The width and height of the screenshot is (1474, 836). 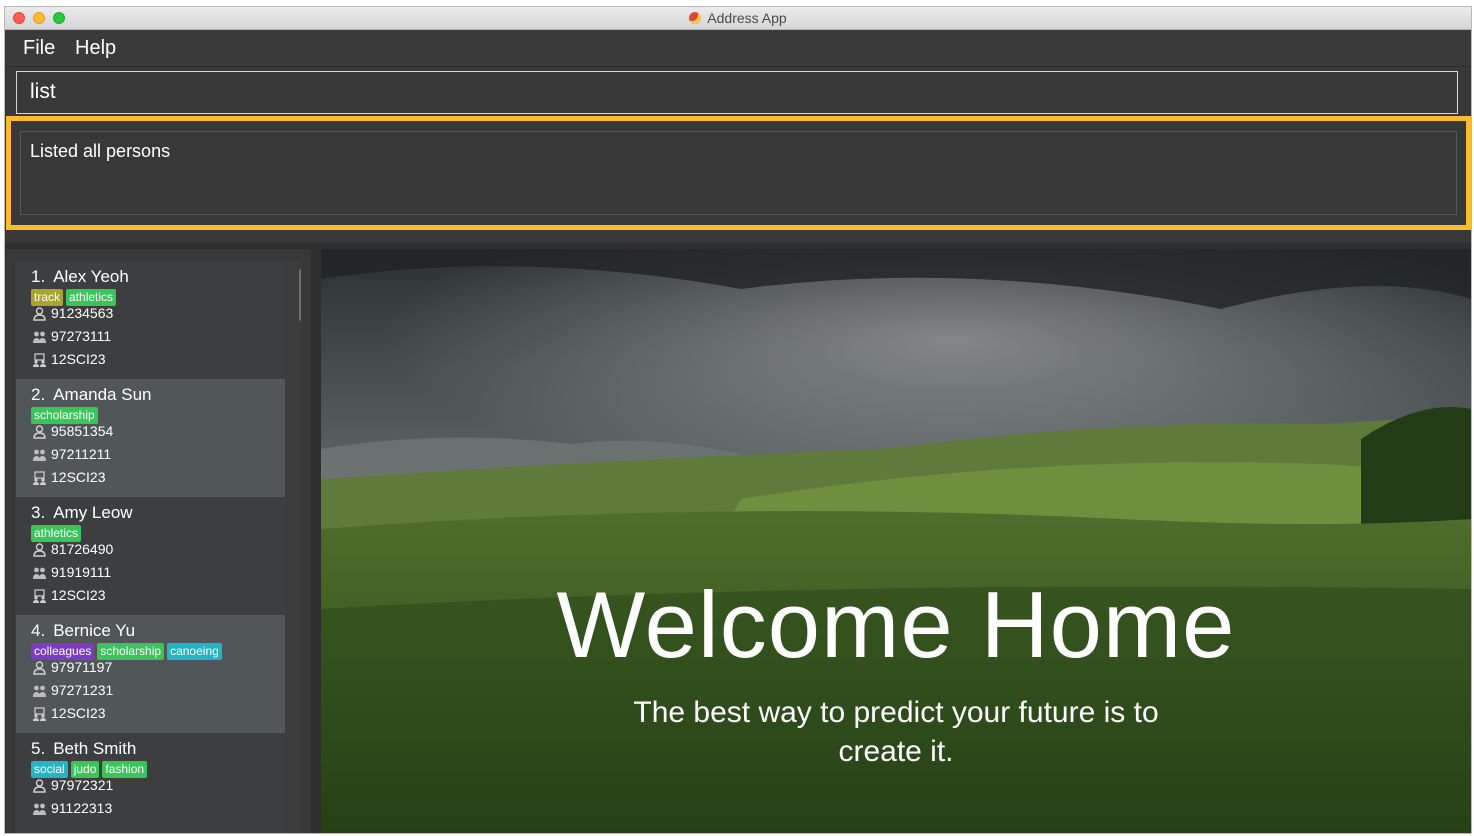 I want to click on person-tags: colleagues scholarship canoeing, so click(x=128, y=651).